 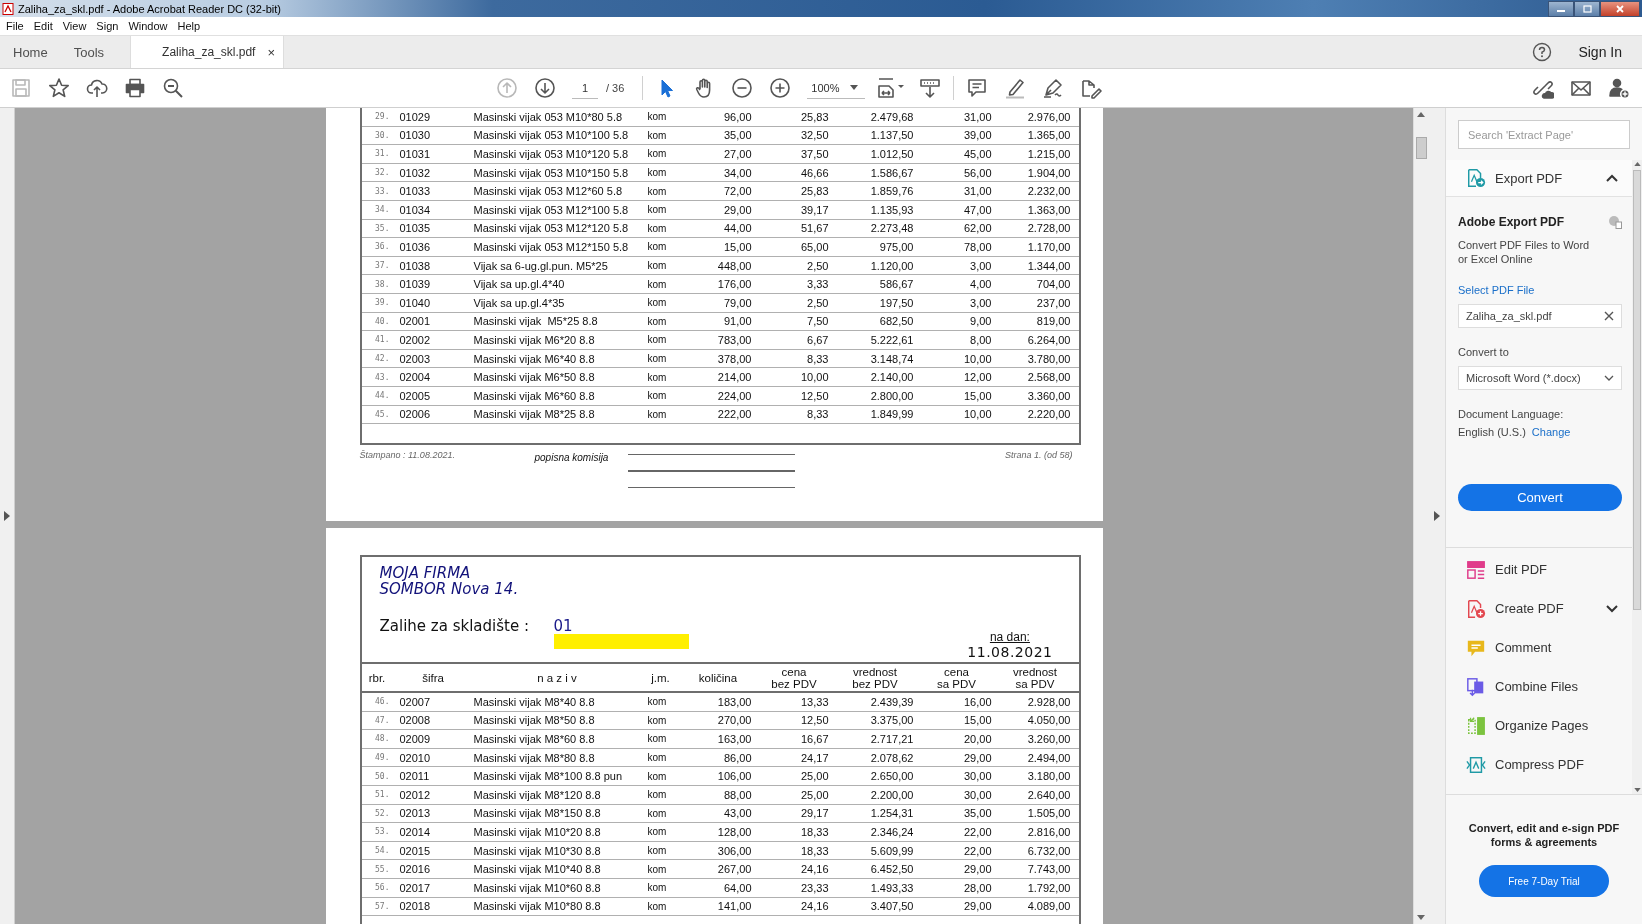 I want to click on menu-item: Edit, so click(x=43, y=26).